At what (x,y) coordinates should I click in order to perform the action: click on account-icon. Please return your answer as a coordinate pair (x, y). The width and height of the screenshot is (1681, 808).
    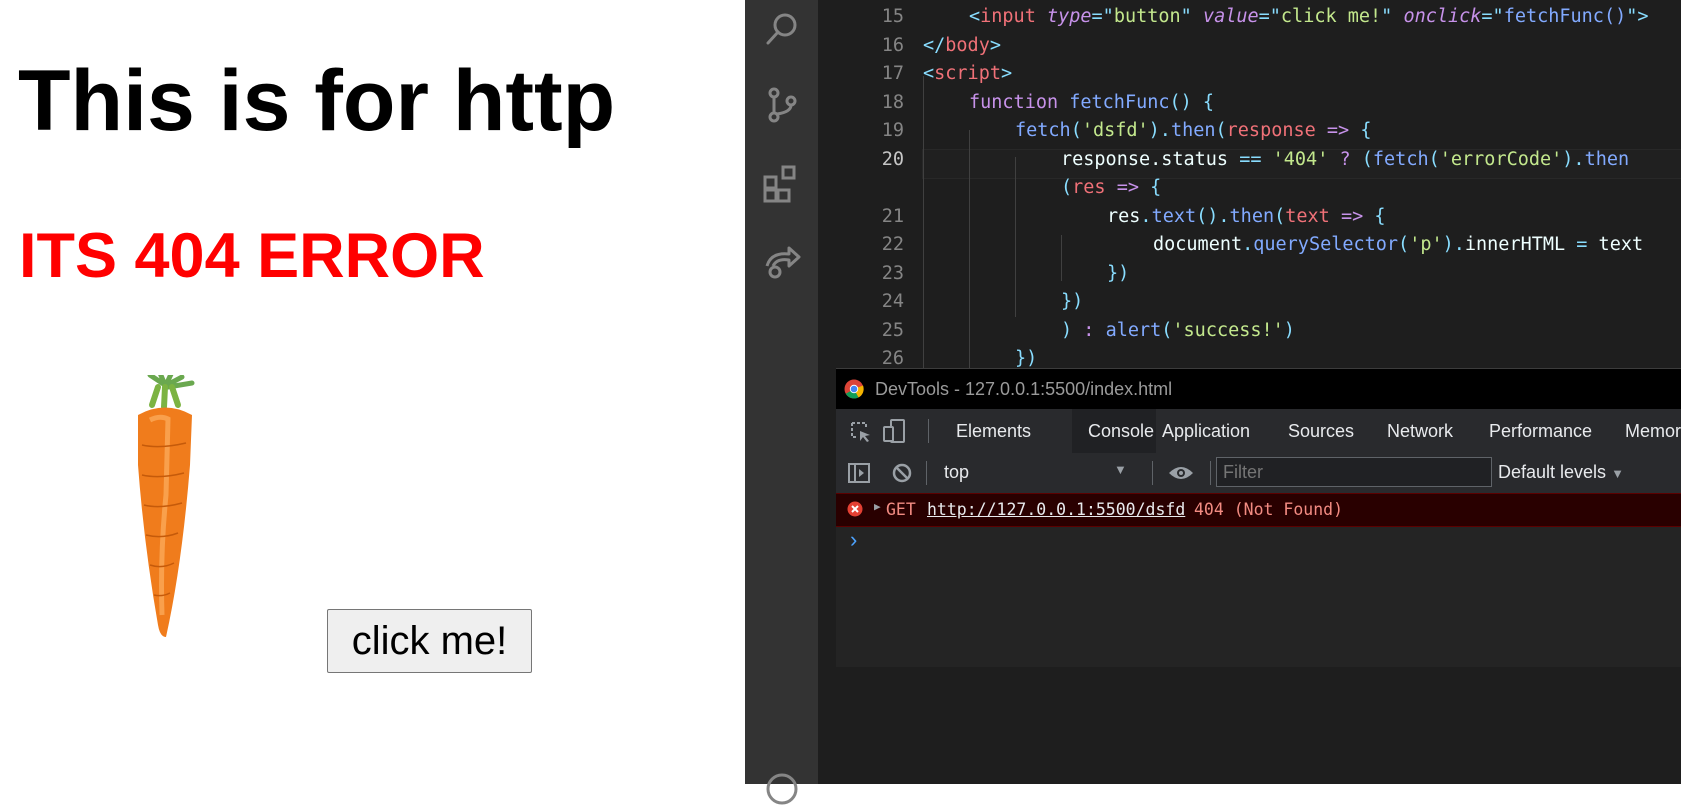
    Looking at the image, I should click on (782, 789).